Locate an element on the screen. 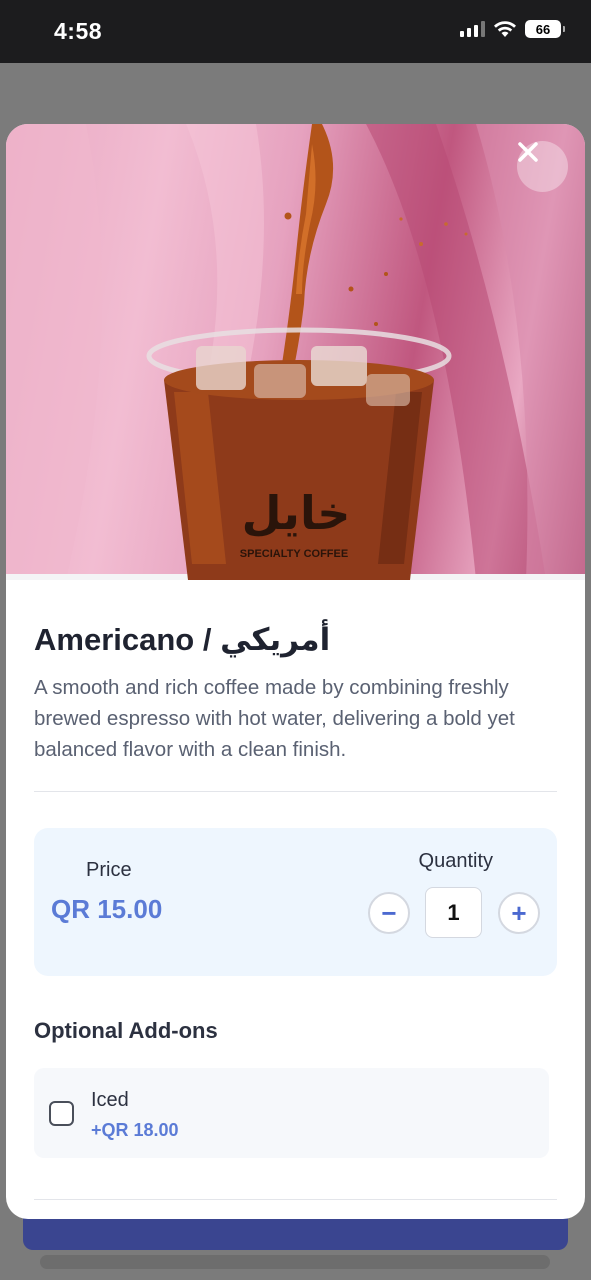 This screenshot has width=591, height=1280. battery-level: 66 is located at coordinates (543, 29).